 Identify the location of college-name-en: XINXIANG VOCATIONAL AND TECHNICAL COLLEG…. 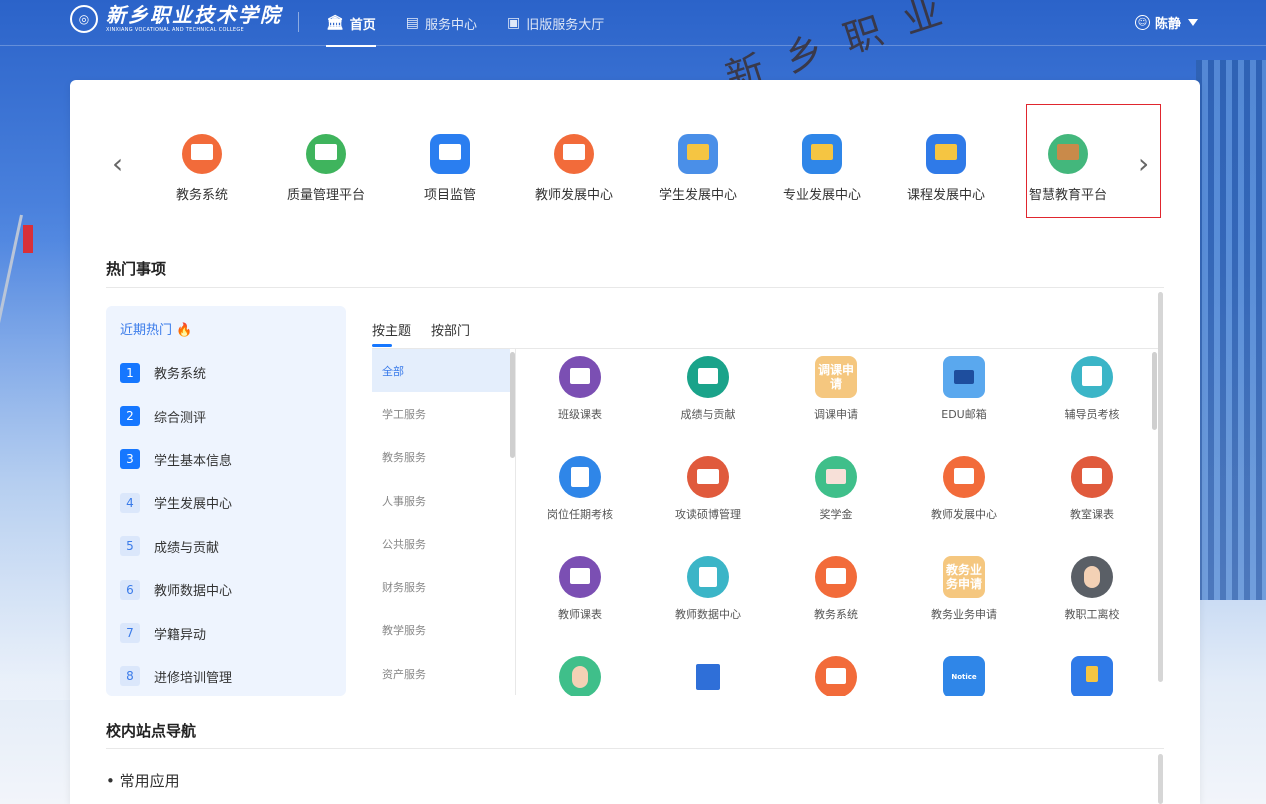
(175, 30).